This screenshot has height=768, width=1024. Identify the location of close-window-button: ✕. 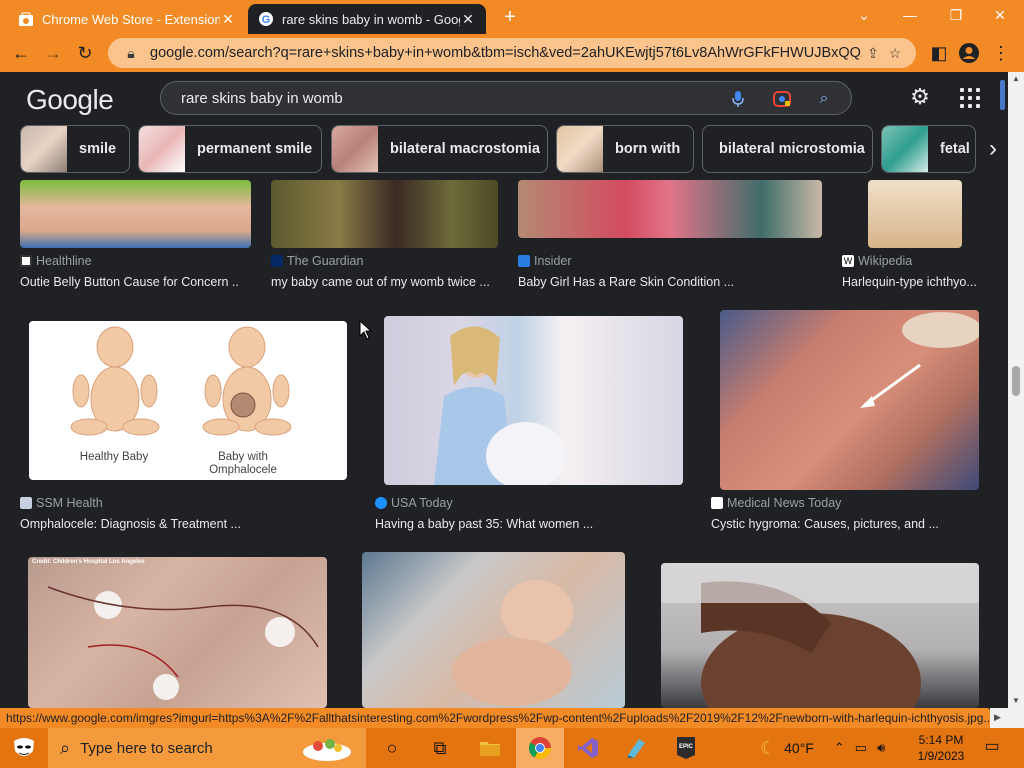
(1000, 15).